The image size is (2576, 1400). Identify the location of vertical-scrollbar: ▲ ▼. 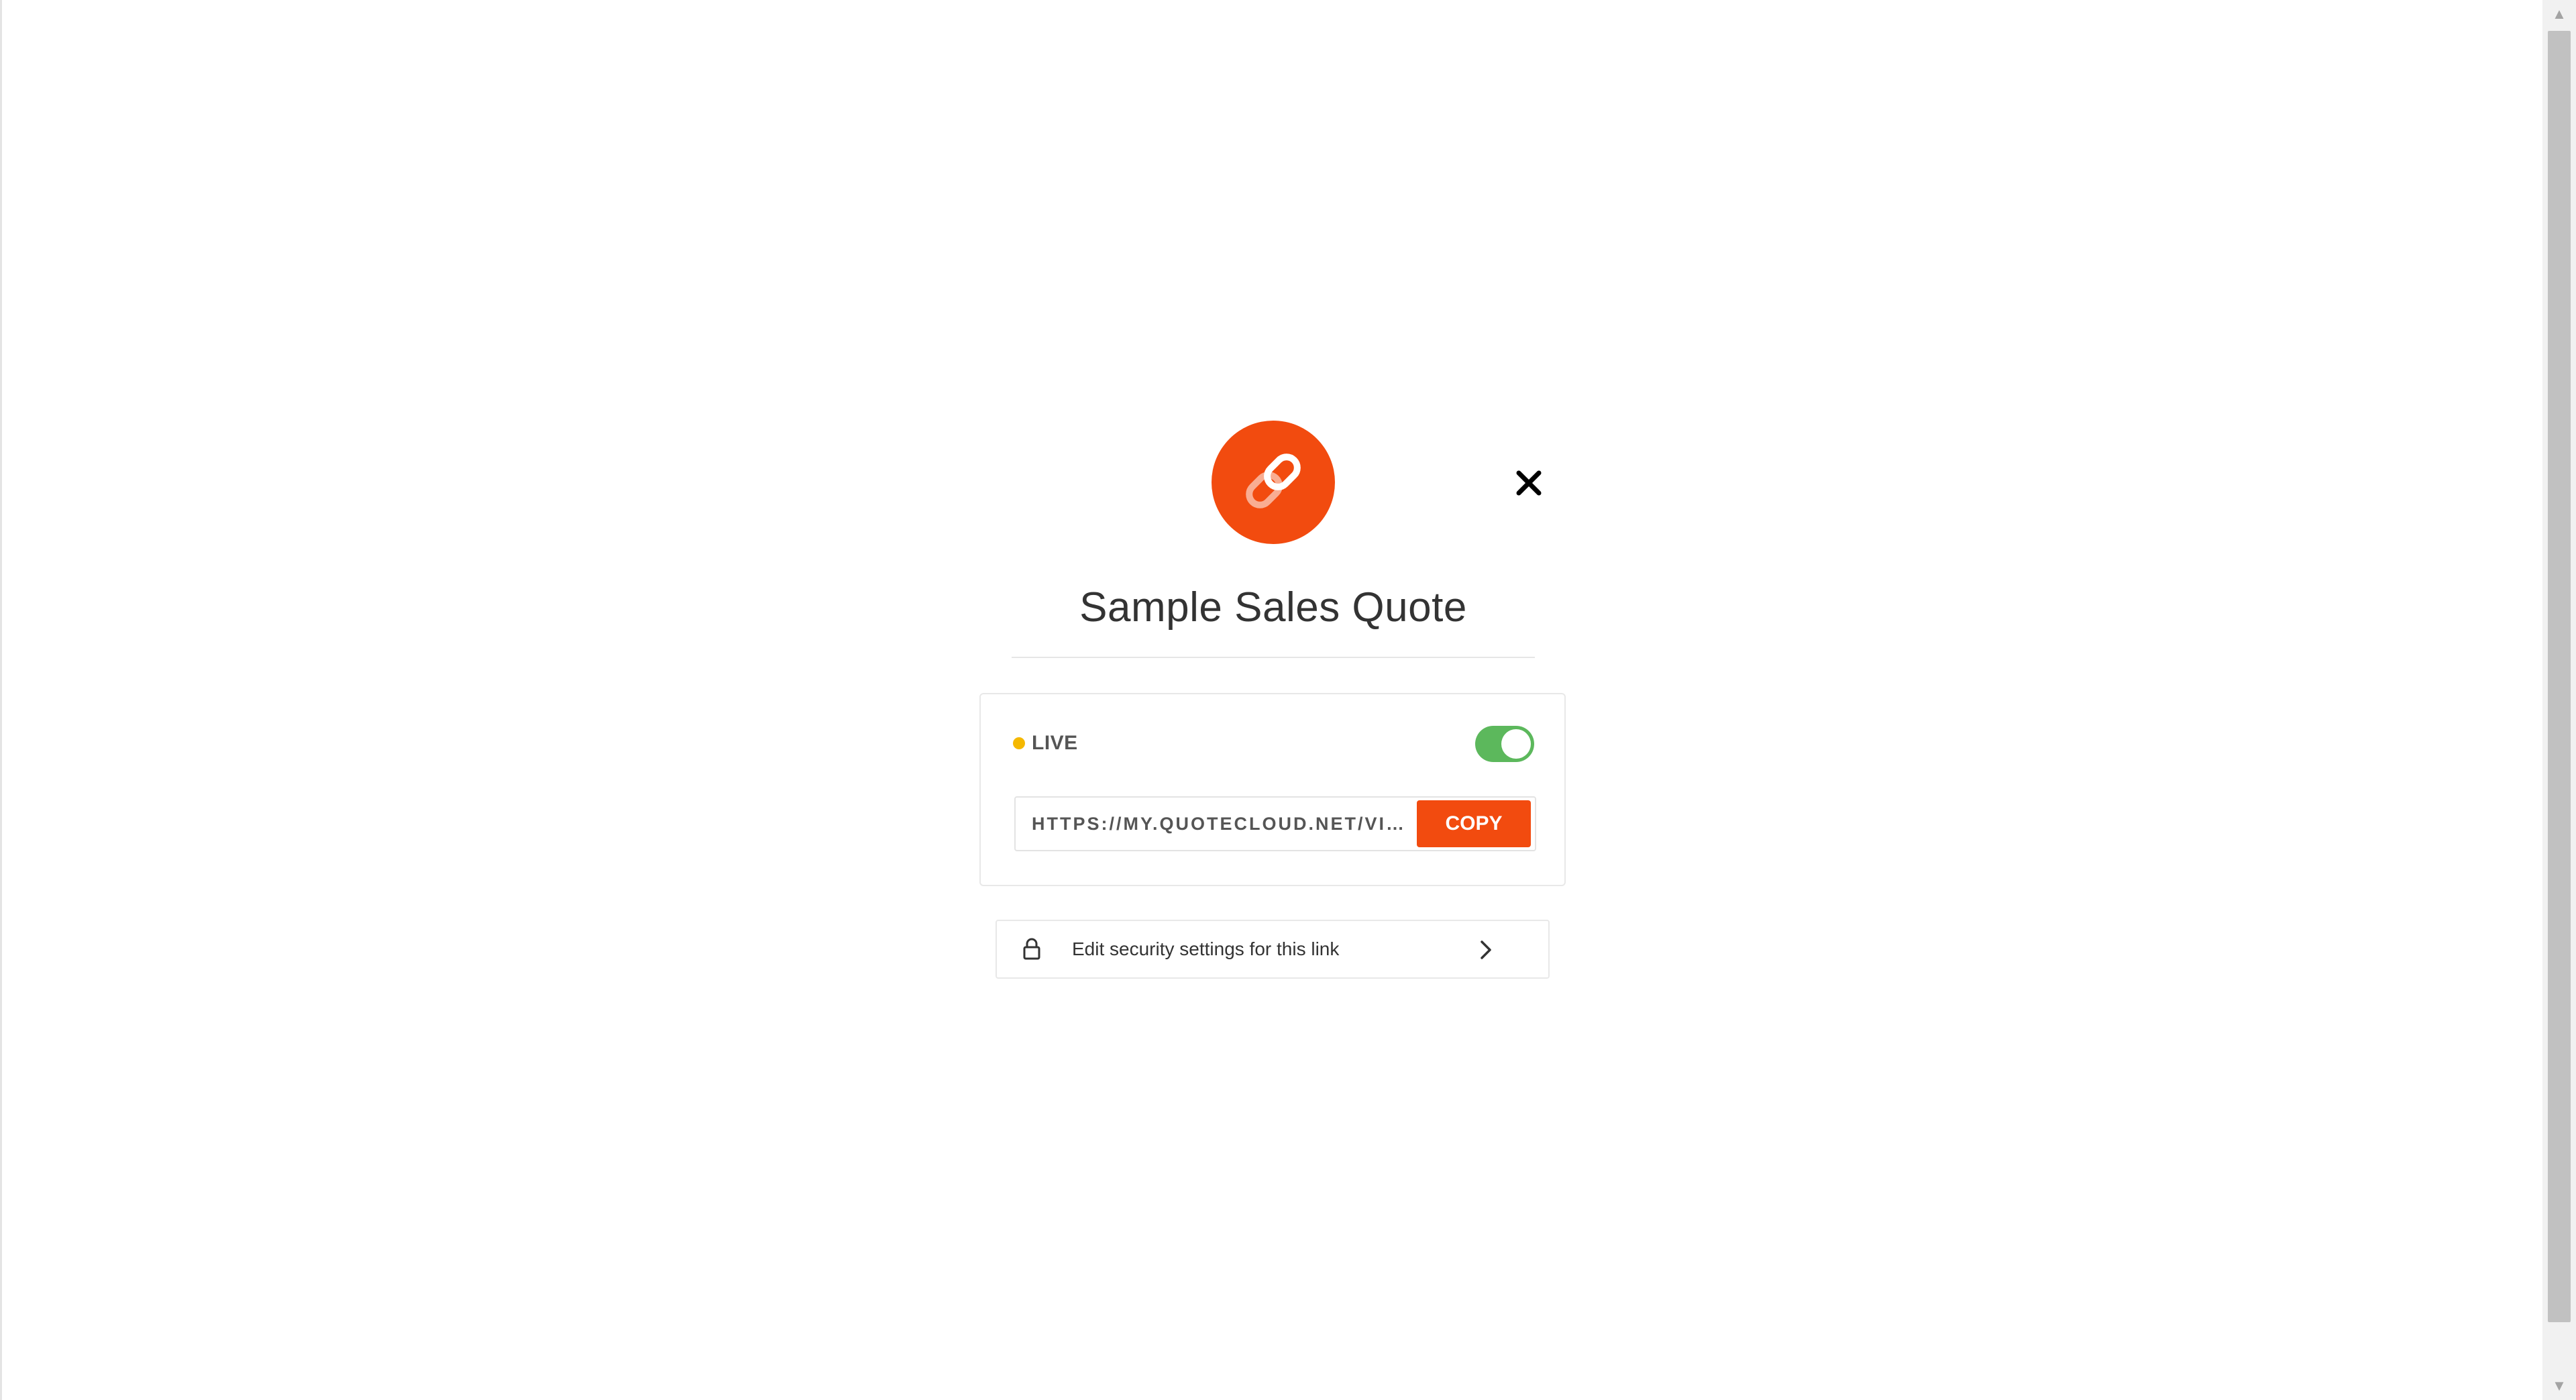
(2559, 700).